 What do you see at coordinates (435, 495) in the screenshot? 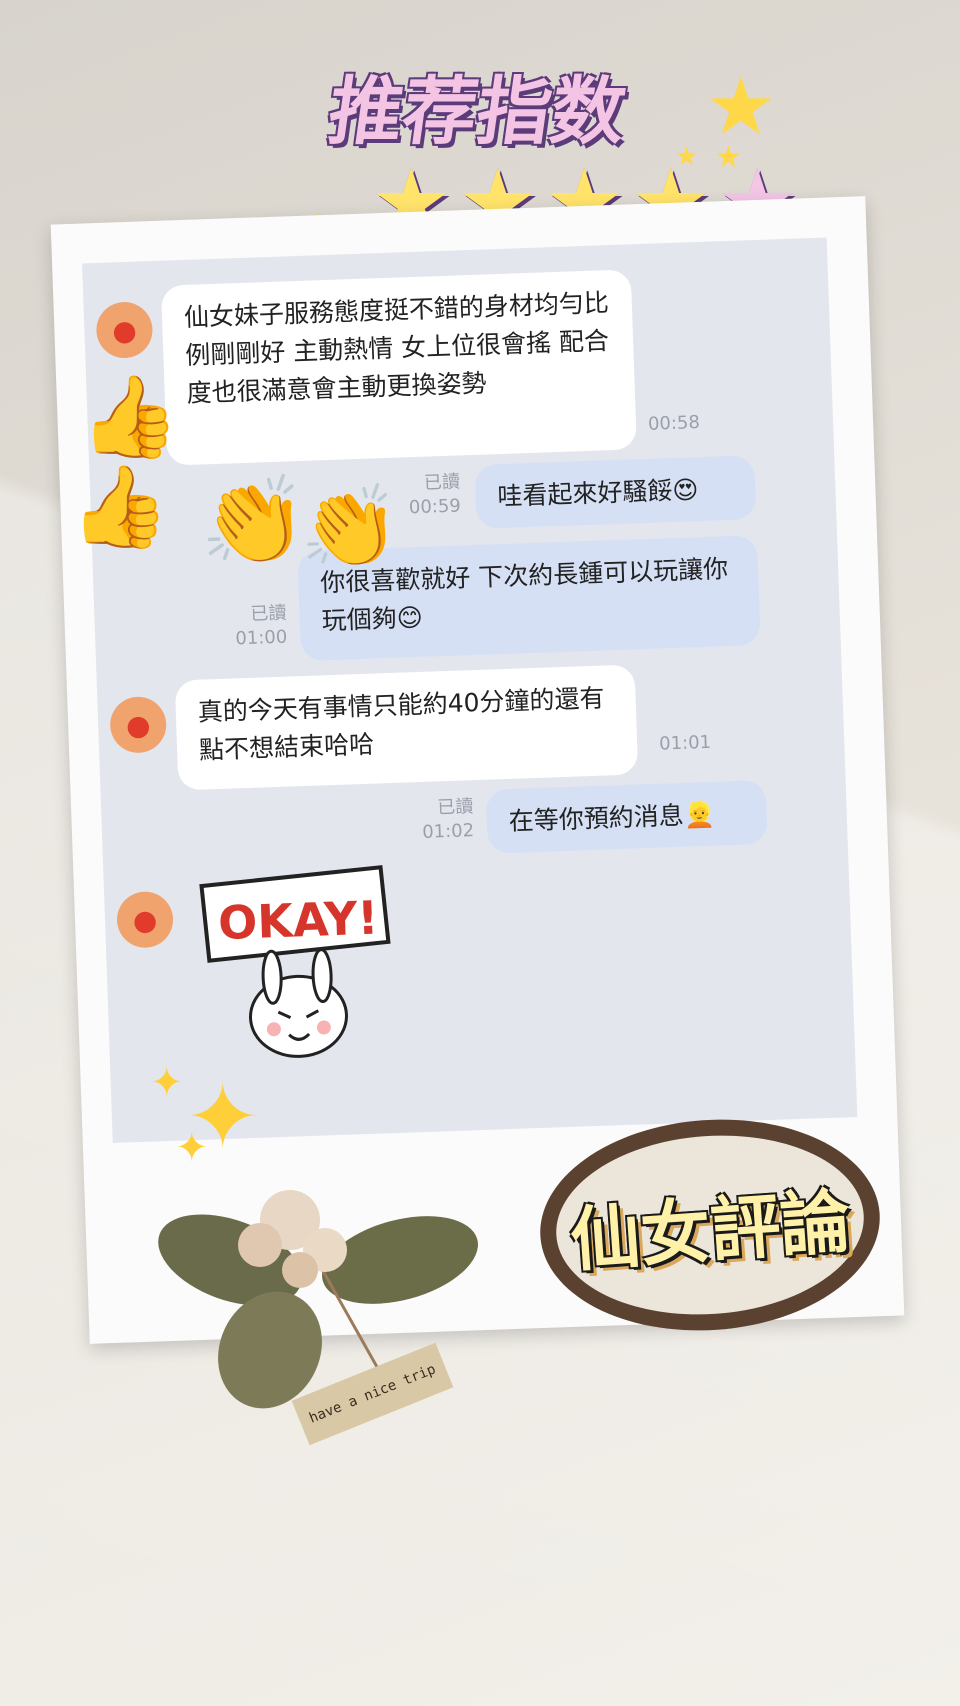
I see `read-receipt: 已讀 00:59` at bounding box center [435, 495].